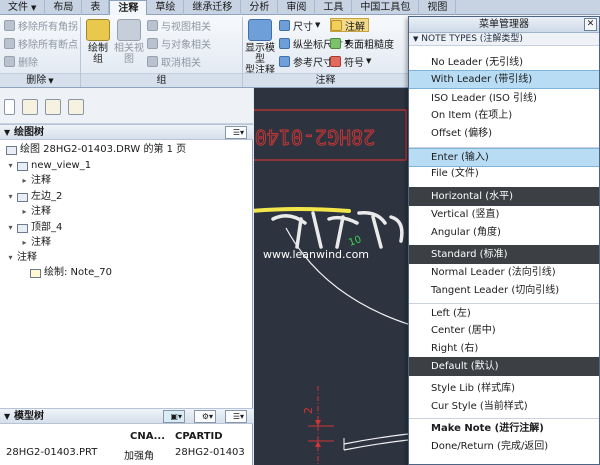  I want to click on display-button: ▣▾, so click(174, 416).